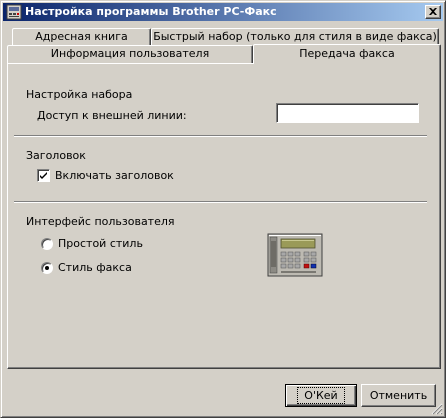 The height and width of the screenshot is (418, 446). I want to click on cancel-button-label: Отменить, so click(398, 395).